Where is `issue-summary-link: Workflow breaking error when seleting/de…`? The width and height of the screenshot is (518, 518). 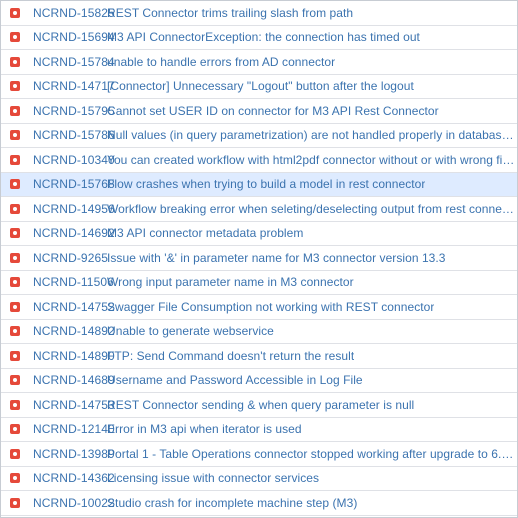
issue-summary-link: Workflow breaking error when seleting/de… is located at coordinates (312, 209).